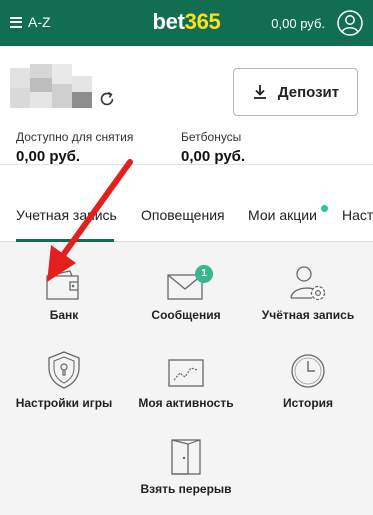  What do you see at coordinates (186, 403) in the screenshot?
I see `grid-label-activity: Моя активность` at bounding box center [186, 403].